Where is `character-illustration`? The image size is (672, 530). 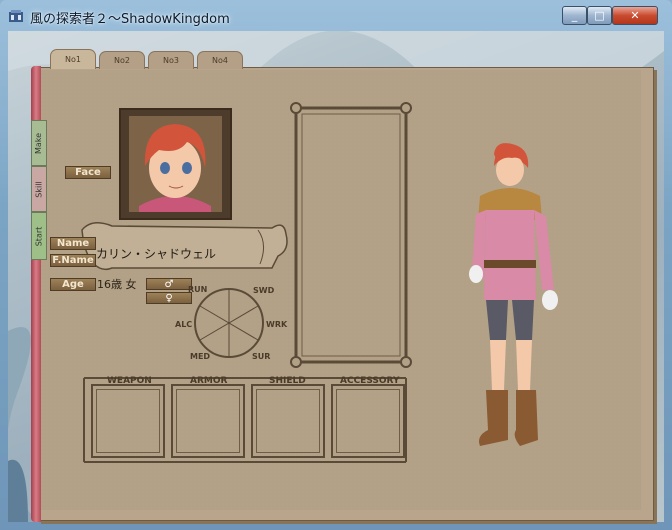 character-illustration is located at coordinates (513, 294).